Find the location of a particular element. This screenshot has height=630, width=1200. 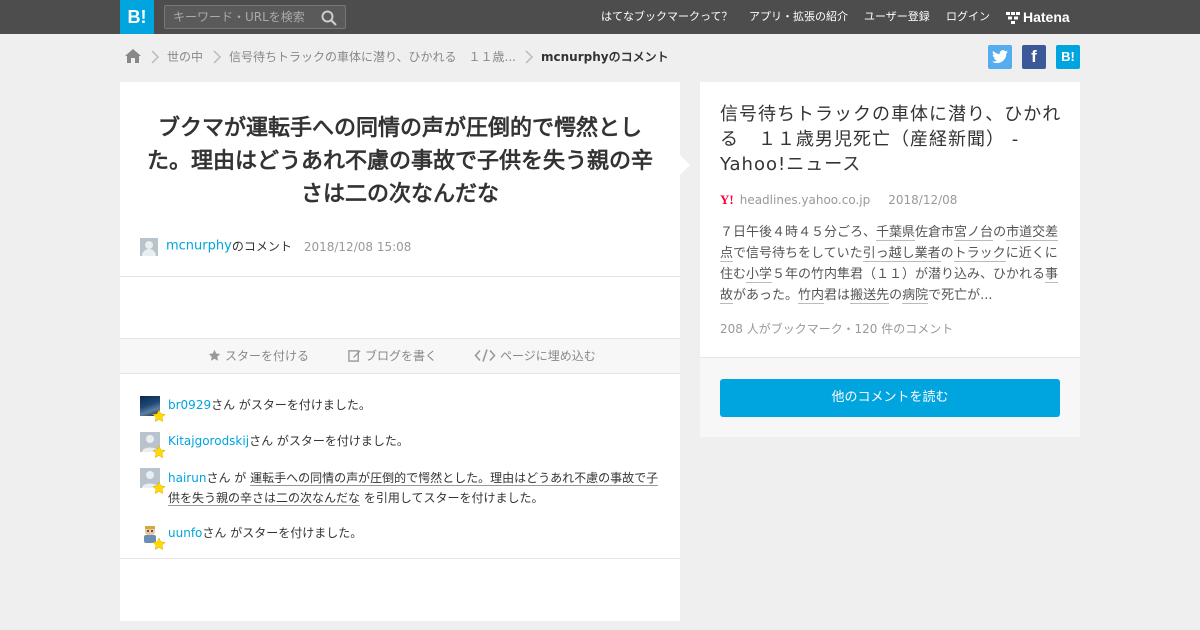

quoted-text: 供を失う親の辛さは二の次なんだな is located at coordinates (264, 498).